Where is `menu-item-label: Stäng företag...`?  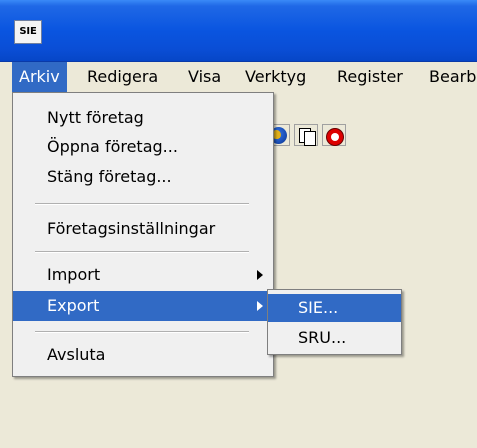 menu-item-label: Stäng företag... is located at coordinates (109, 176).